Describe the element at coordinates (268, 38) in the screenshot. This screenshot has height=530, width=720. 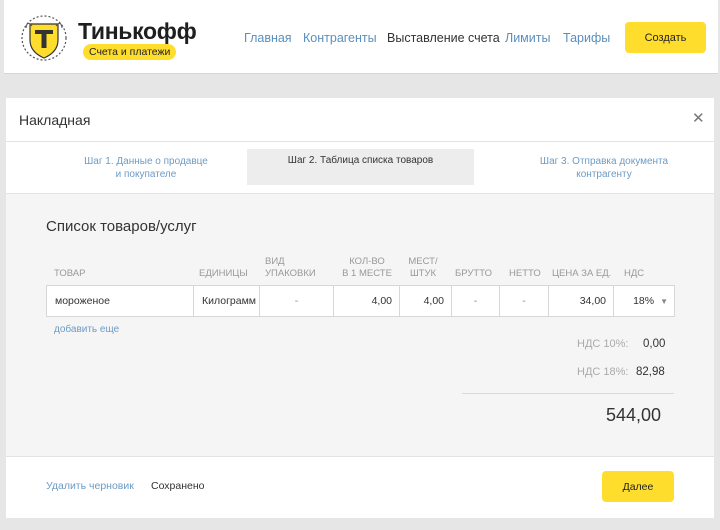
I see `nav-home: Главная` at that location.